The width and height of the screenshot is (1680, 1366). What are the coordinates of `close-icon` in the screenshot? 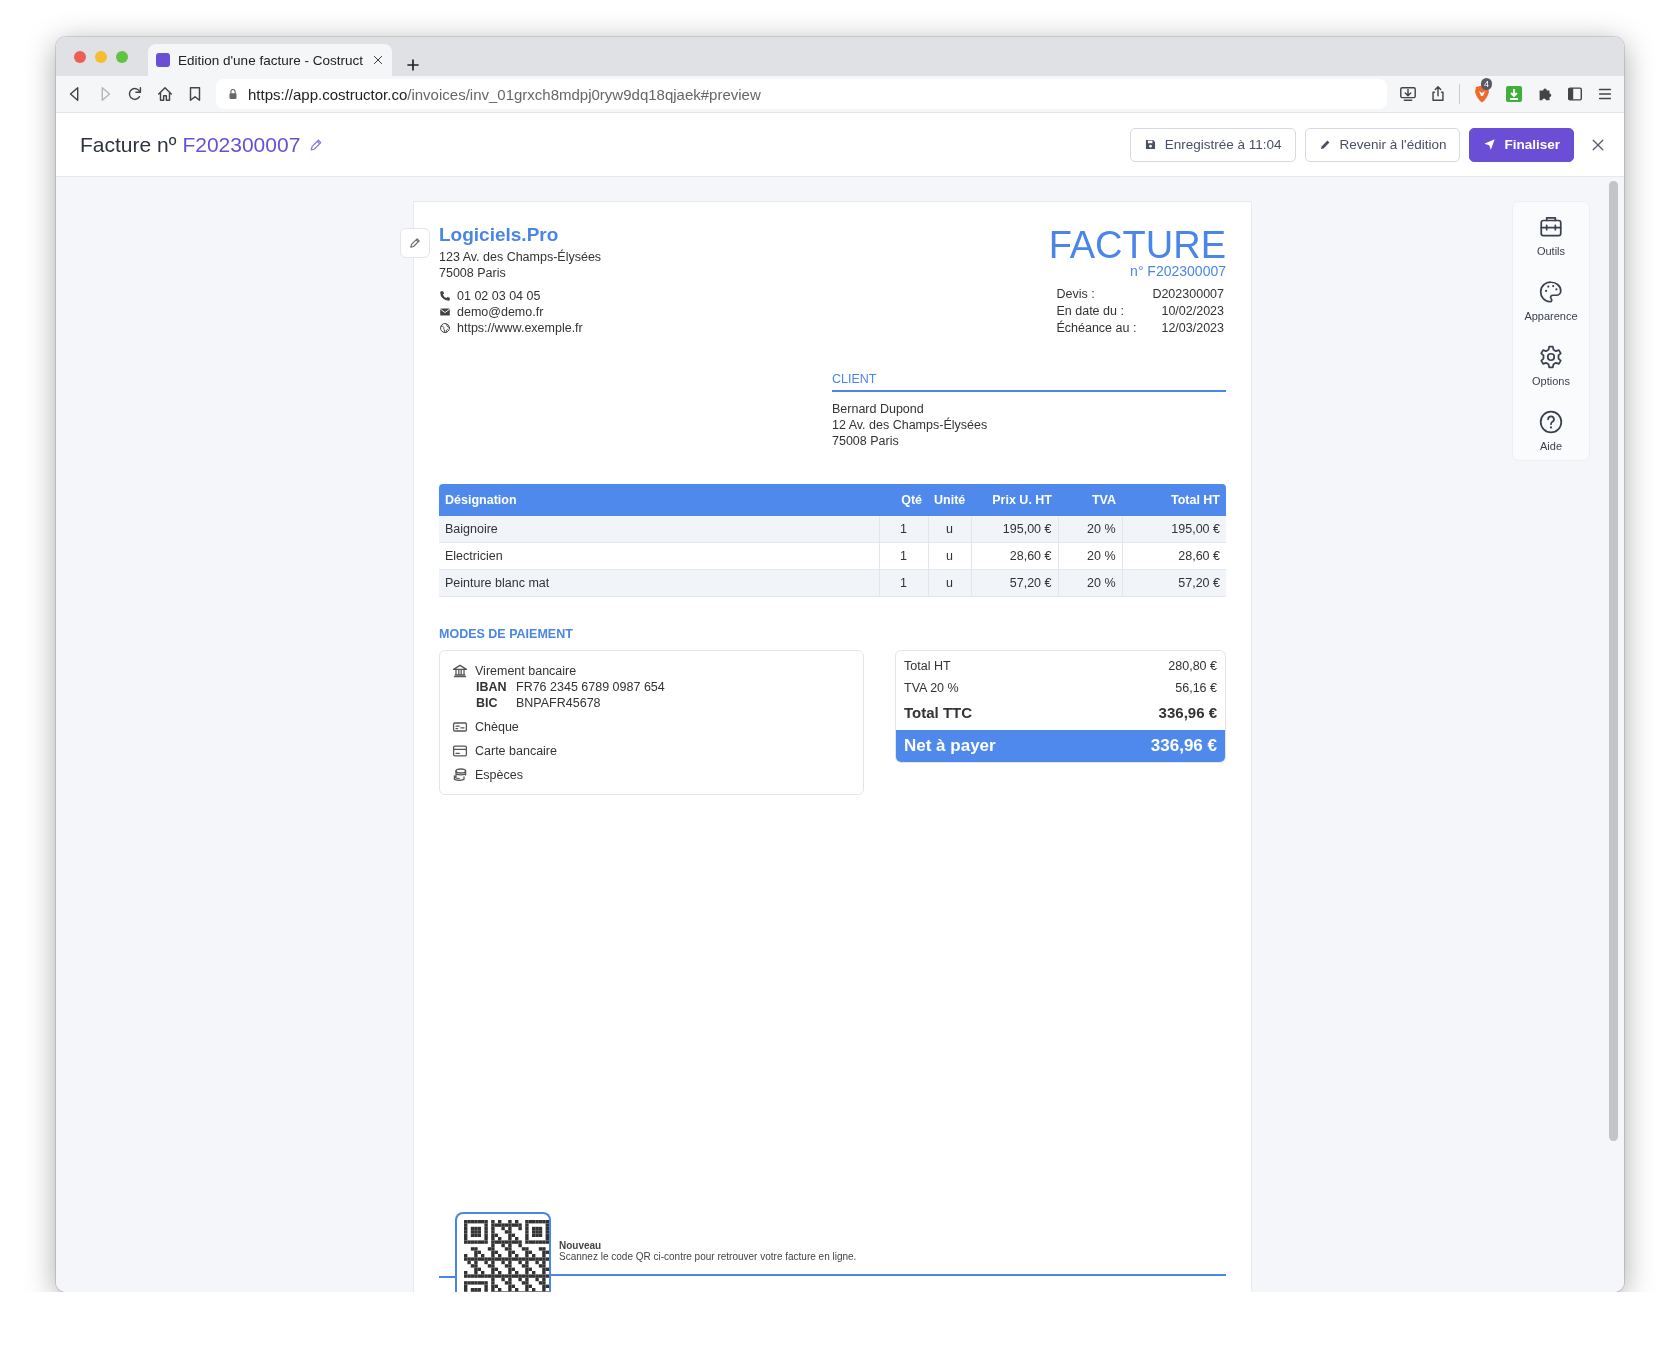 It's located at (378, 60).